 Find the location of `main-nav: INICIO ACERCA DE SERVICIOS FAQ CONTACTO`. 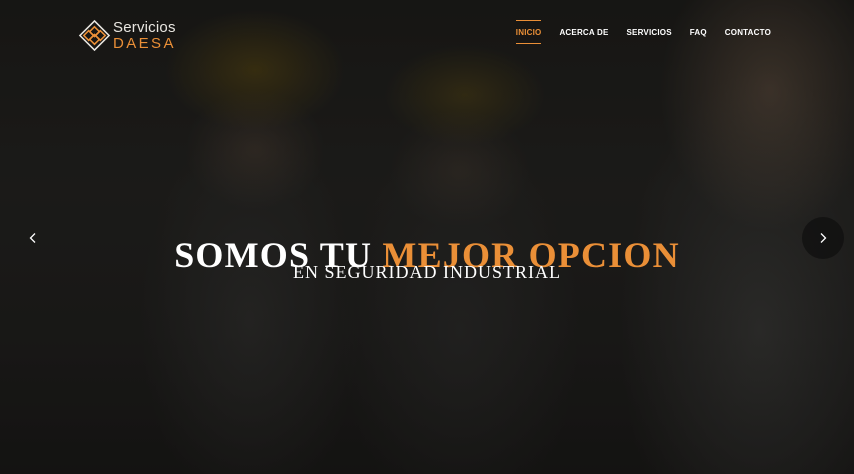

main-nav: INICIO ACERCA DE SERVICIOS FAQ CONTACTO is located at coordinates (634, 32).